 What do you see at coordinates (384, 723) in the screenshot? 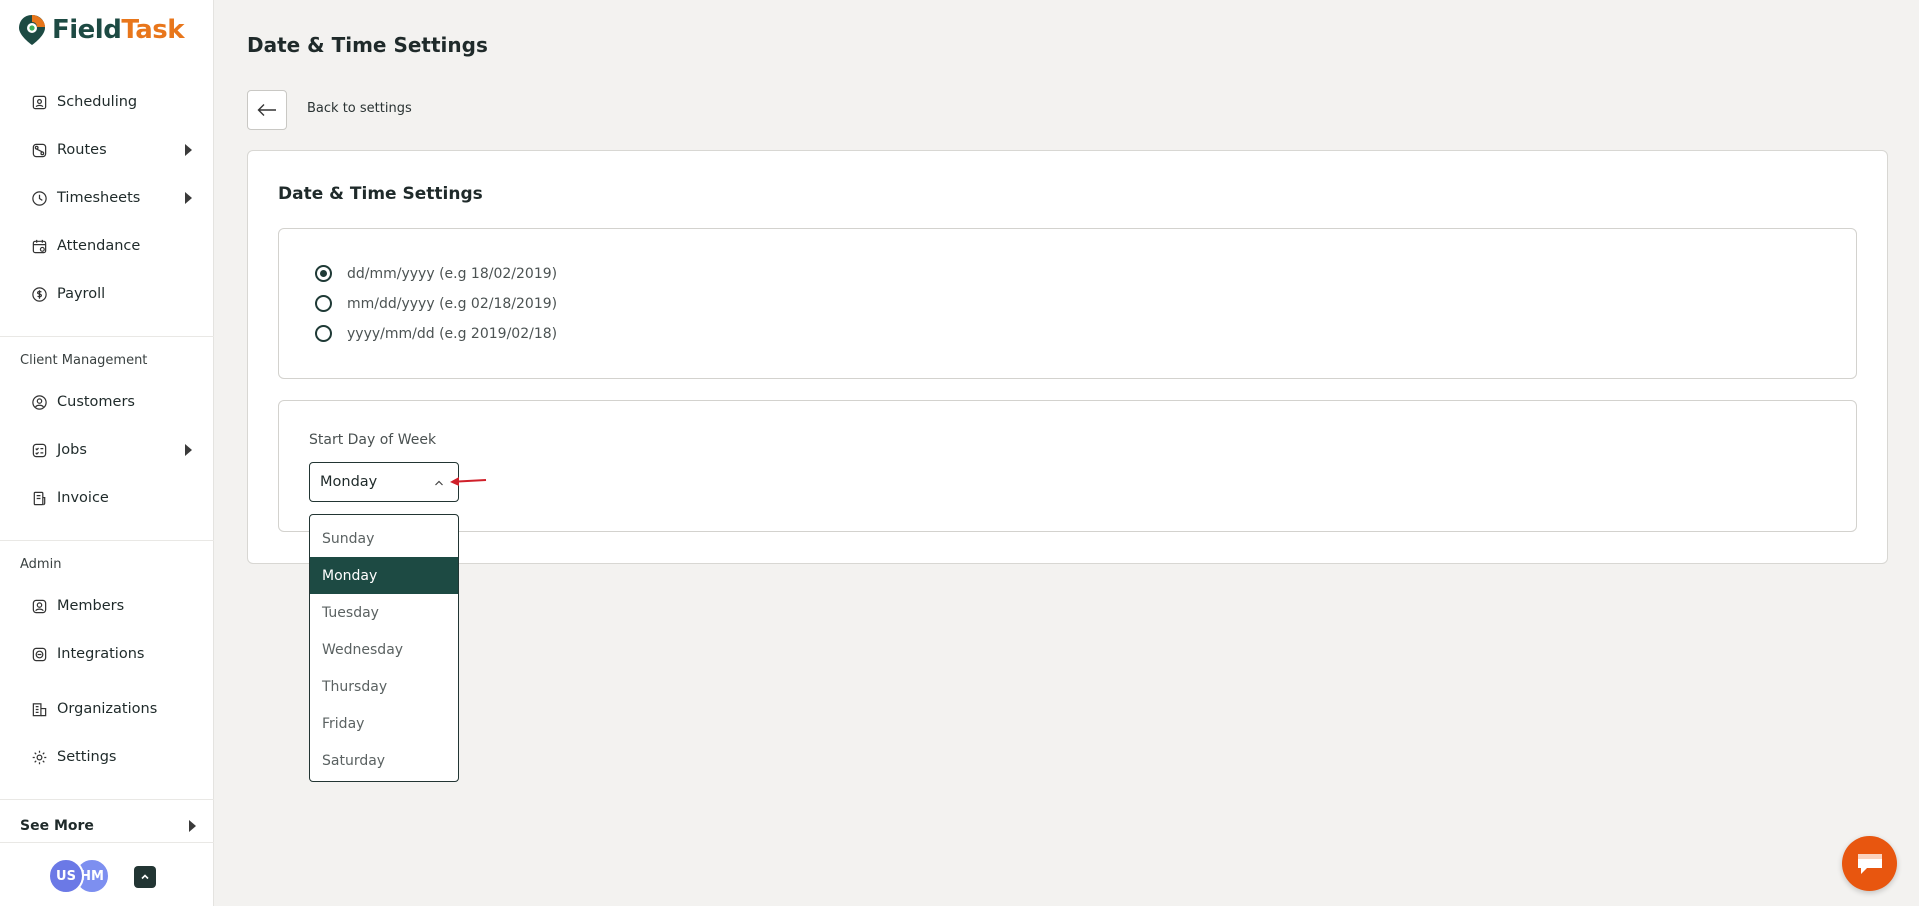
I see `dropdown-option-friday: Friday` at bounding box center [384, 723].